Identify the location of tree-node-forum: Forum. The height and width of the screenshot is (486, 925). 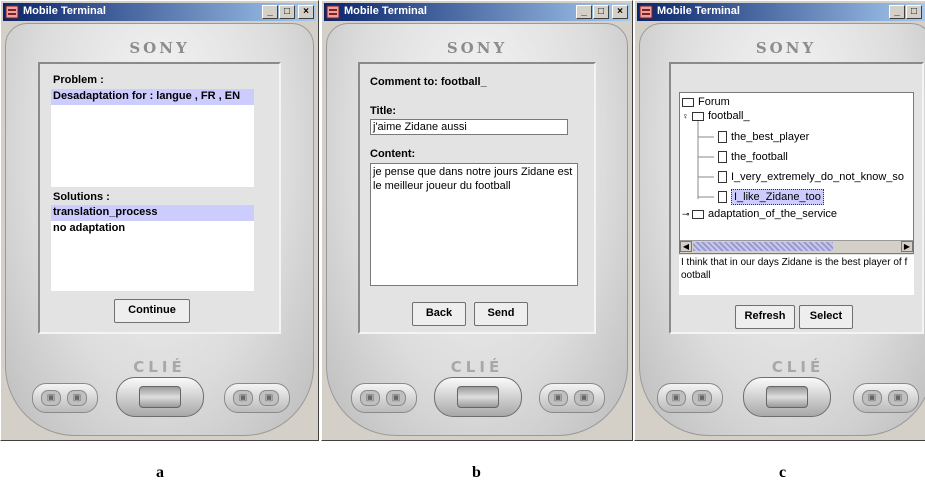
(706, 102).